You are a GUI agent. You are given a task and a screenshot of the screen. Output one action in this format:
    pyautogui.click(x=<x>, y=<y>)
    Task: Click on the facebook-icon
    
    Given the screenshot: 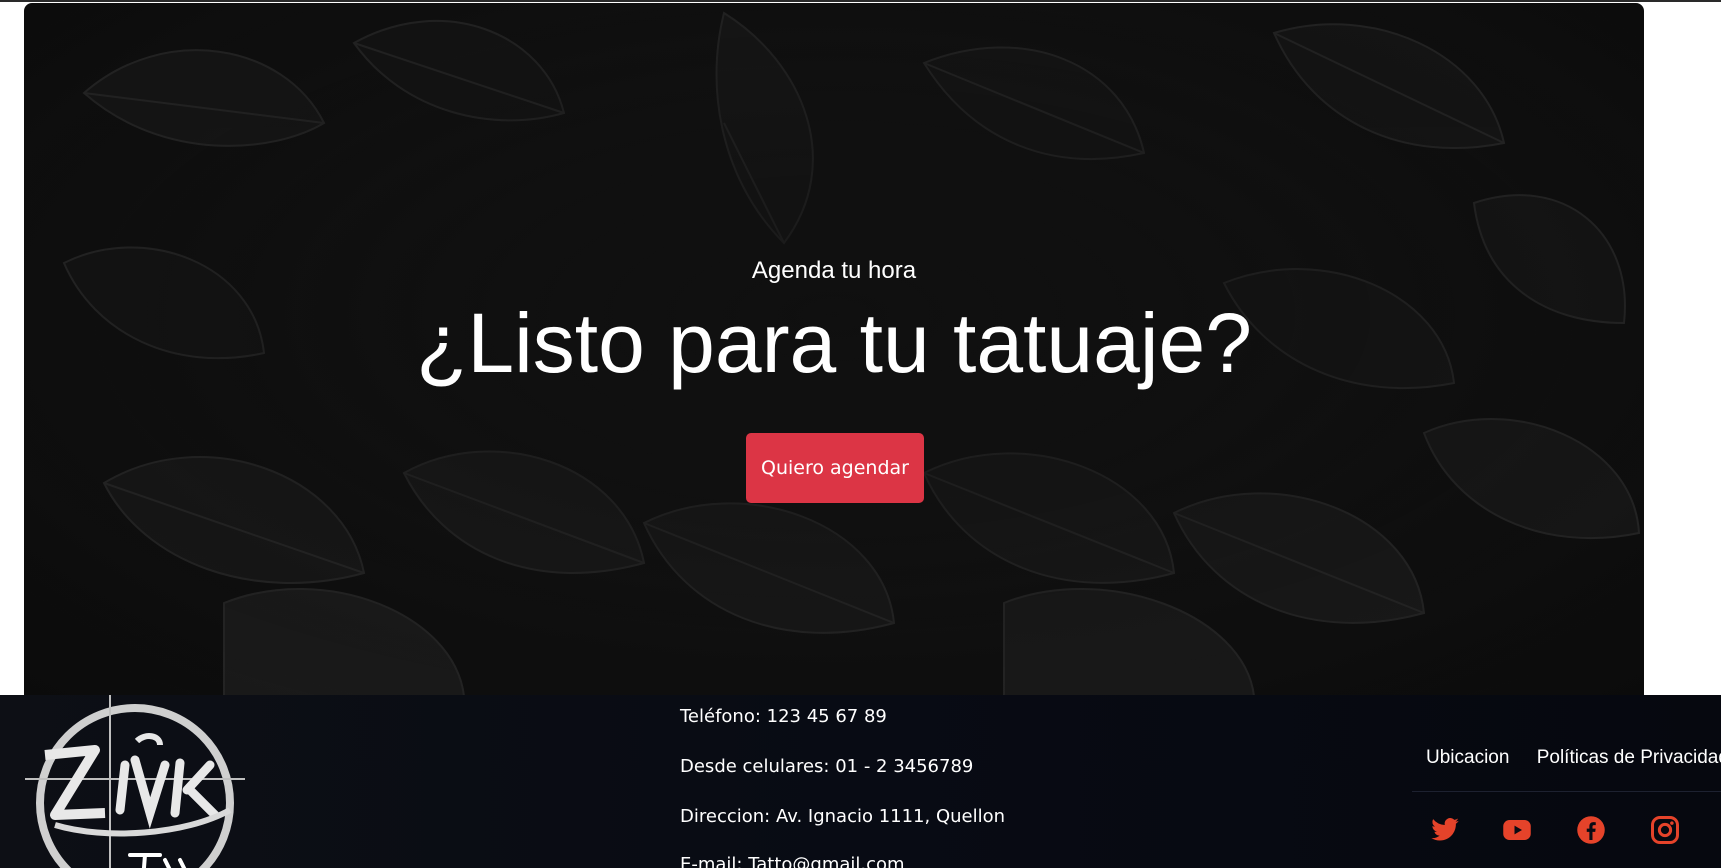 What is the action you would take?
    pyautogui.click(x=1591, y=830)
    